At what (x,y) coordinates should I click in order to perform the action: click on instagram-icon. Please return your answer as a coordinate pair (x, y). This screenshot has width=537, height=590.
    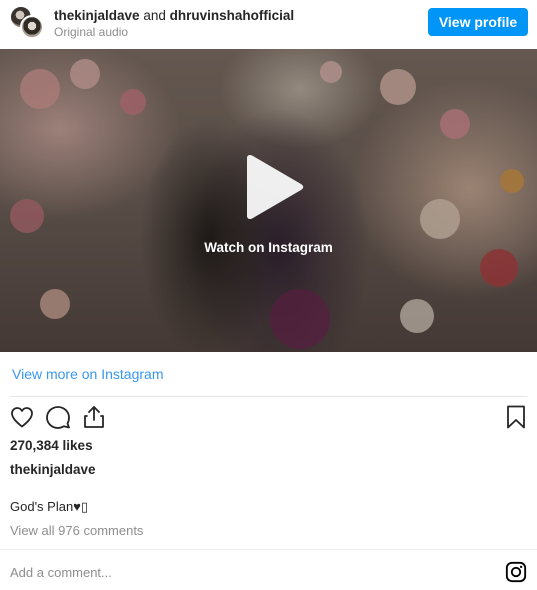
    Looking at the image, I should click on (516, 572).